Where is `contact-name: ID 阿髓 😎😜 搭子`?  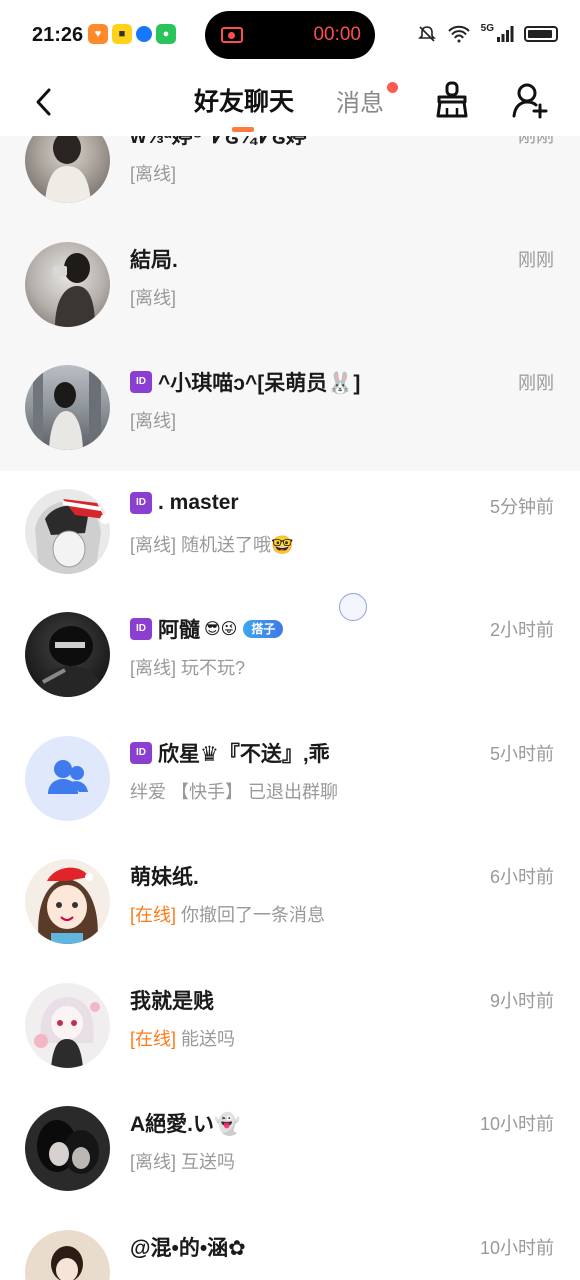 contact-name: ID 阿髓 😎😜 搭子 is located at coordinates (207, 629).